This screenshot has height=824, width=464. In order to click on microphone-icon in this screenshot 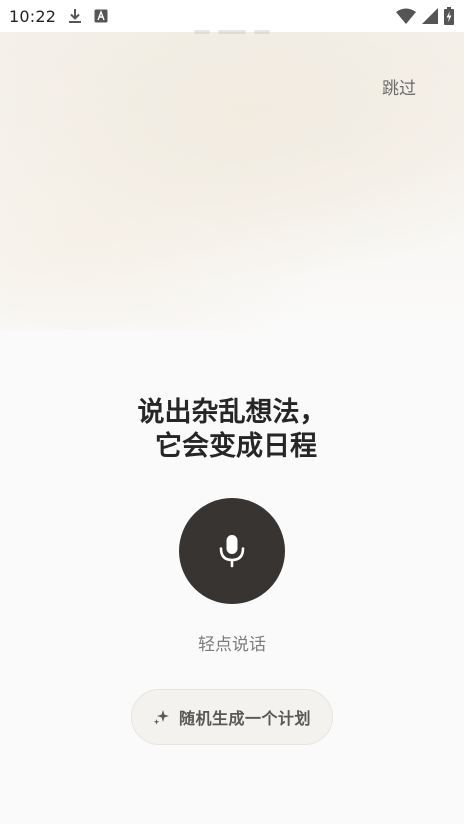, I will do `click(232, 551)`.